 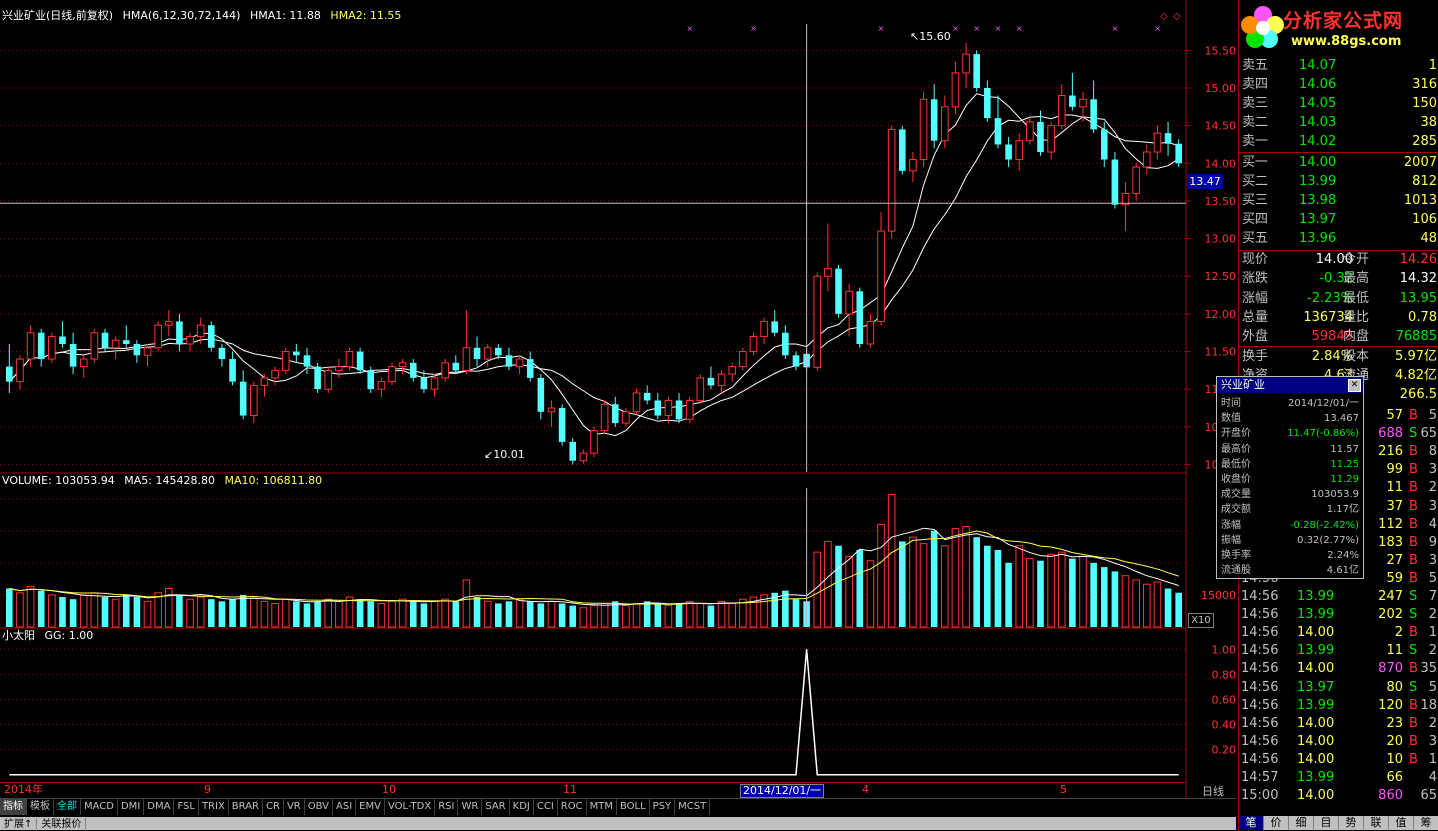 What do you see at coordinates (1338, 142) in the screenshot?
I see `order-book-row: 卖一 14.02 285` at bounding box center [1338, 142].